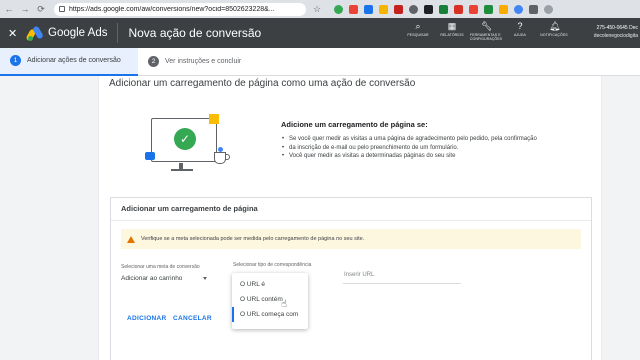 This screenshot has width=640, height=360. Describe the element at coordinates (147, 318) in the screenshot. I see `add-button: ADICIONAR` at that location.